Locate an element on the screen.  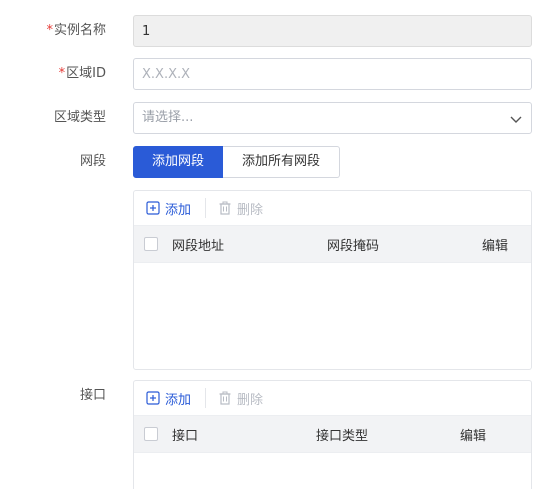
region-type-label: 区域类型 is located at coordinates (79, 117).